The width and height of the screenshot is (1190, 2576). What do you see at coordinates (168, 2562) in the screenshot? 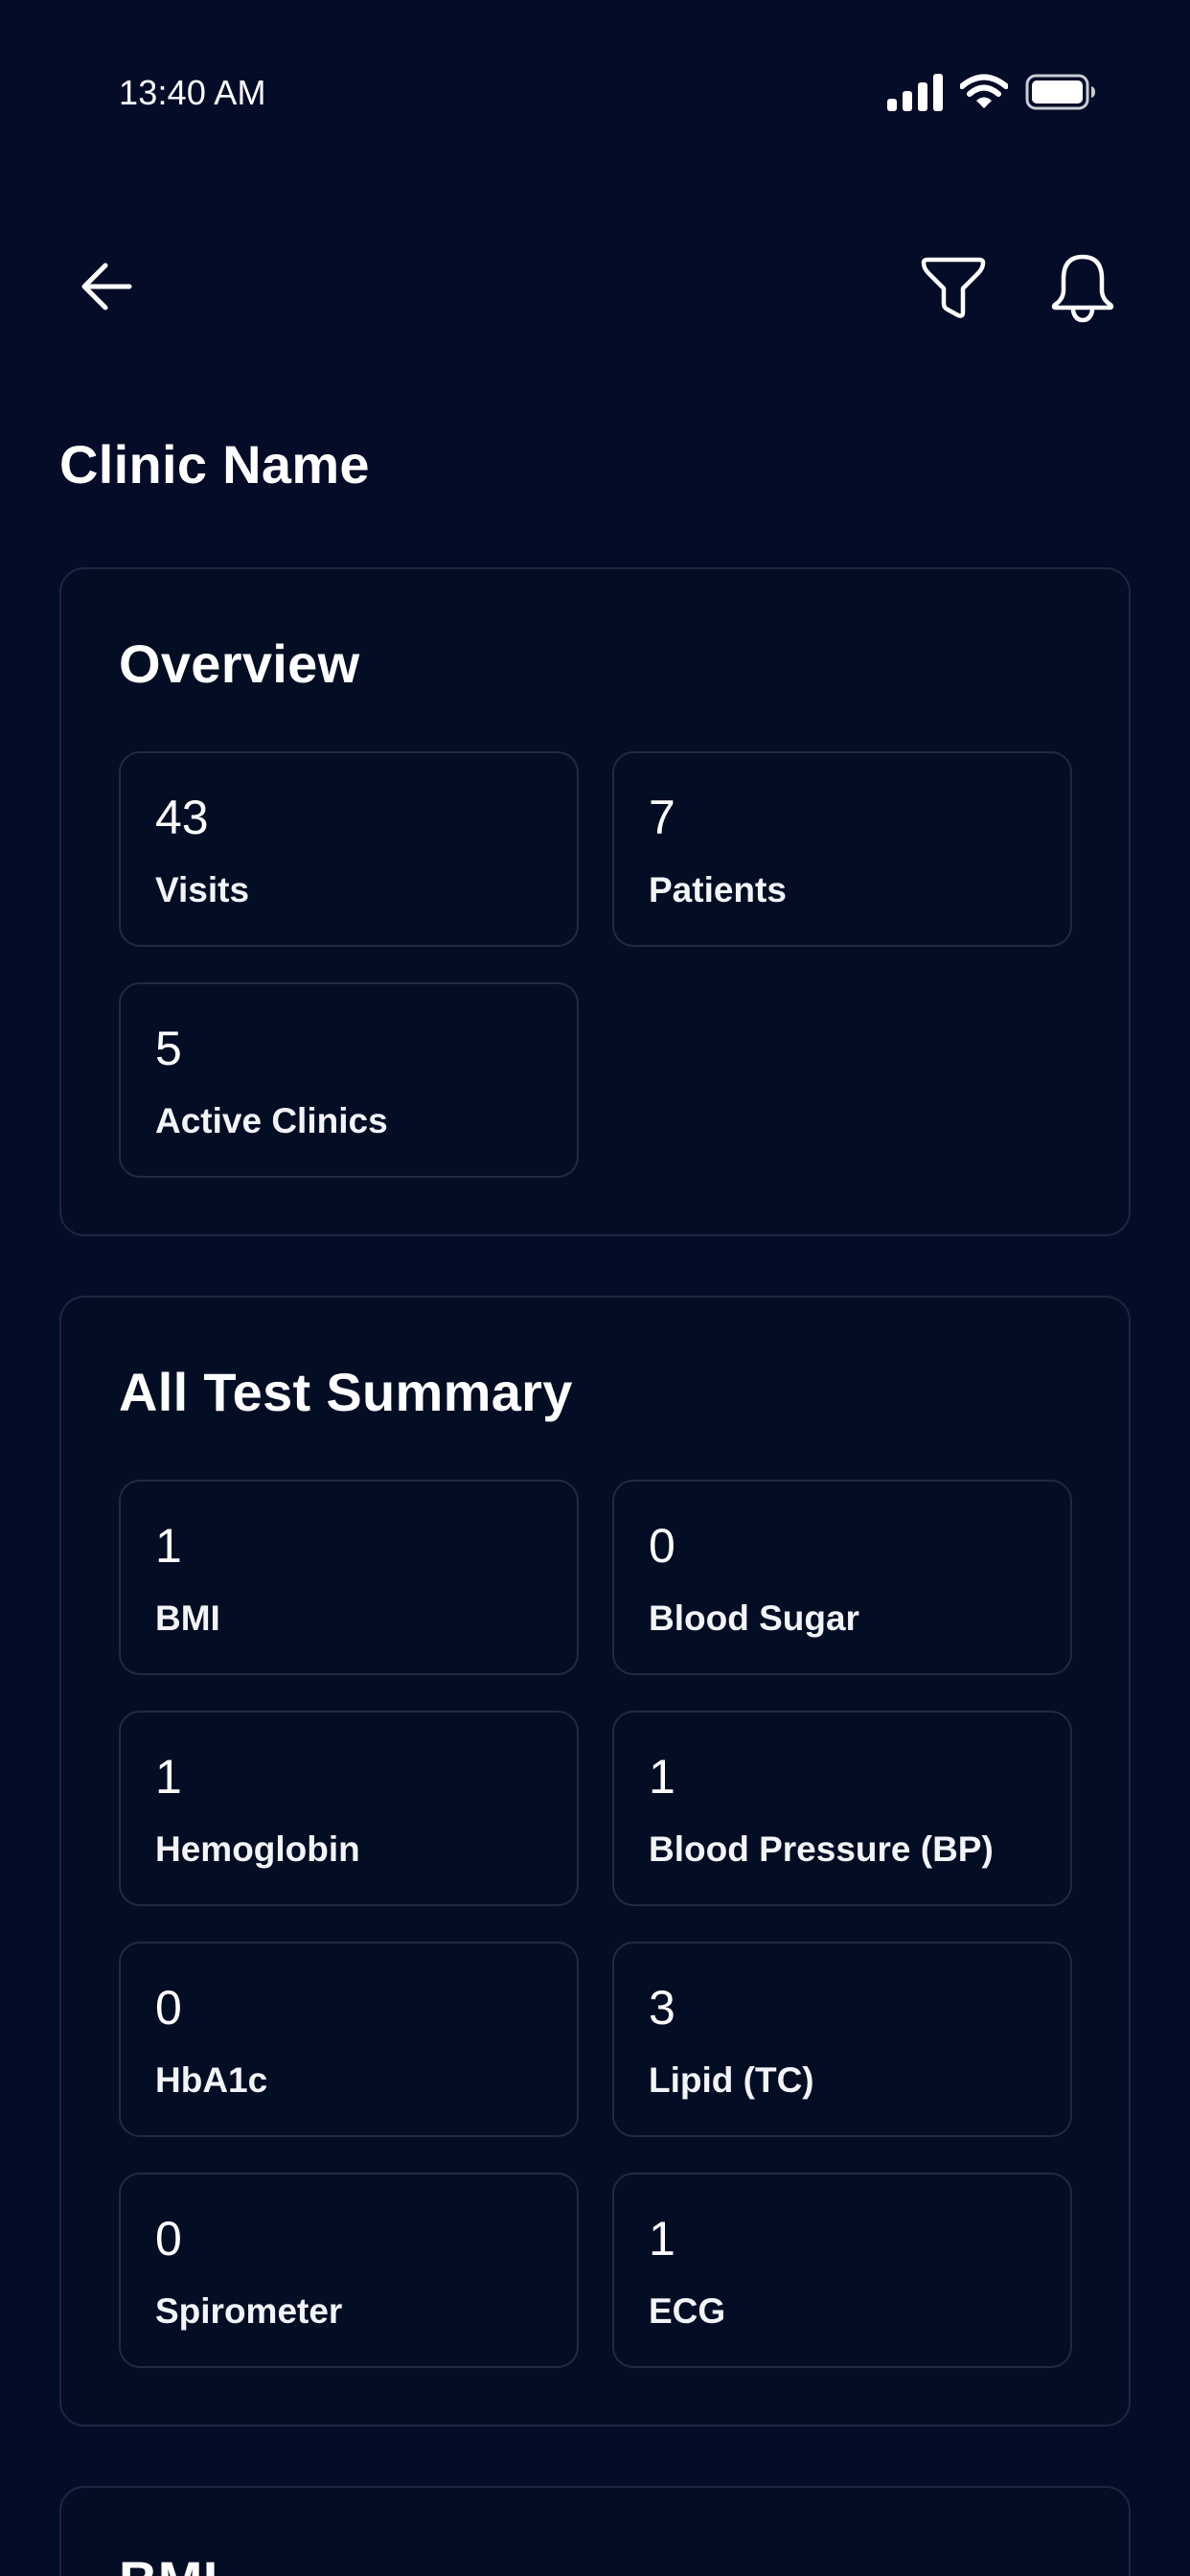
I see `bmi-section-title: BMI` at bounding box center [168, 2562].